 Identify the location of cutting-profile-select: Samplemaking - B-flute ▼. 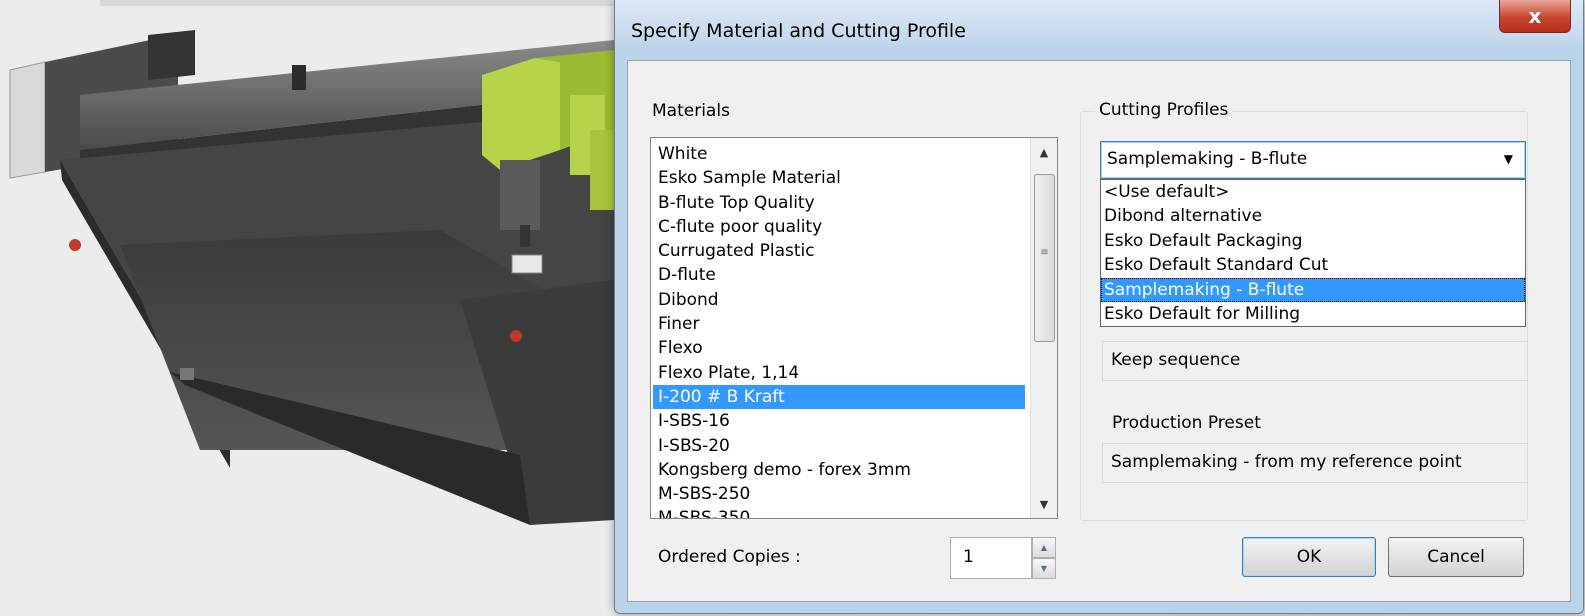
(1313, 160).